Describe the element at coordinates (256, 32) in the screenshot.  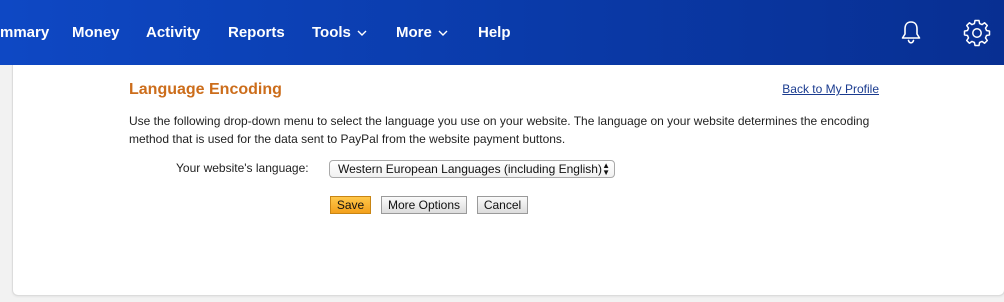
I see `nav-reports: Reports` at that location.